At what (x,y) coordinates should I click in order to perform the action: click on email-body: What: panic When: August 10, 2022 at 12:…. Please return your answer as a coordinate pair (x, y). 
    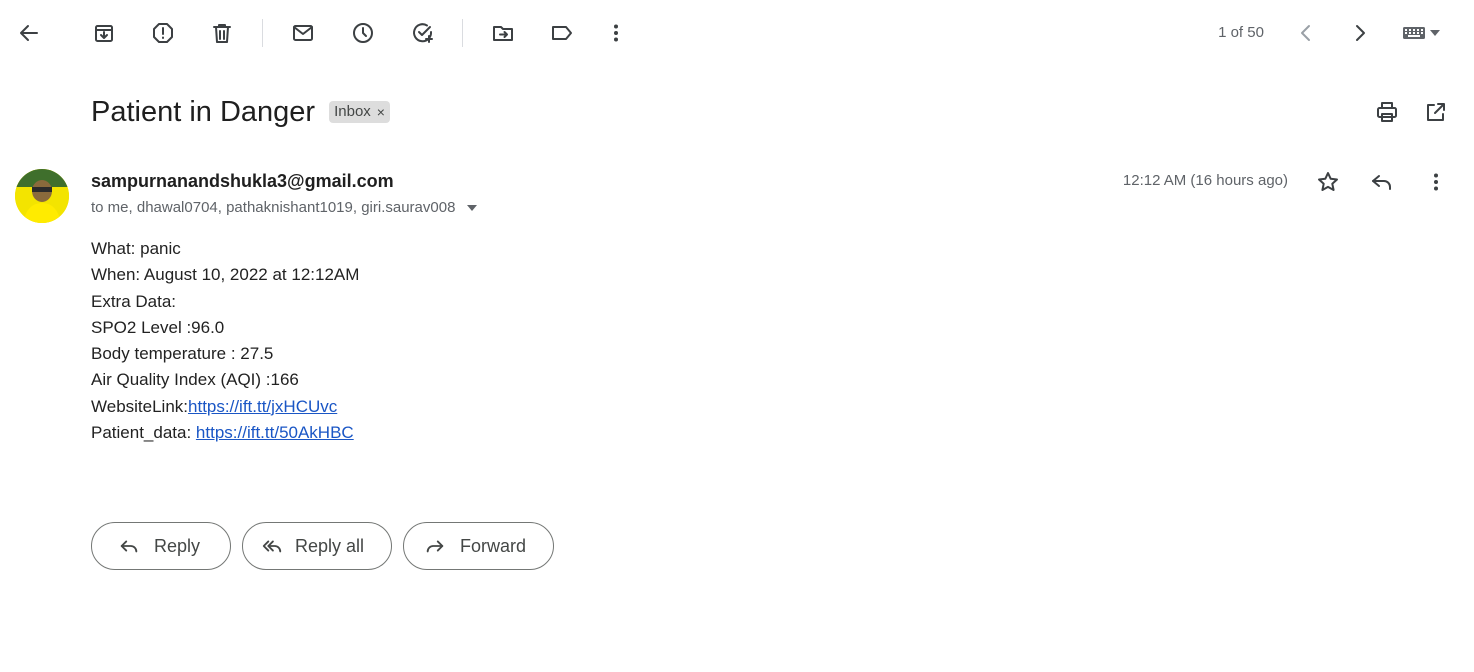
    Looking at the image, I should click on (225, 341).